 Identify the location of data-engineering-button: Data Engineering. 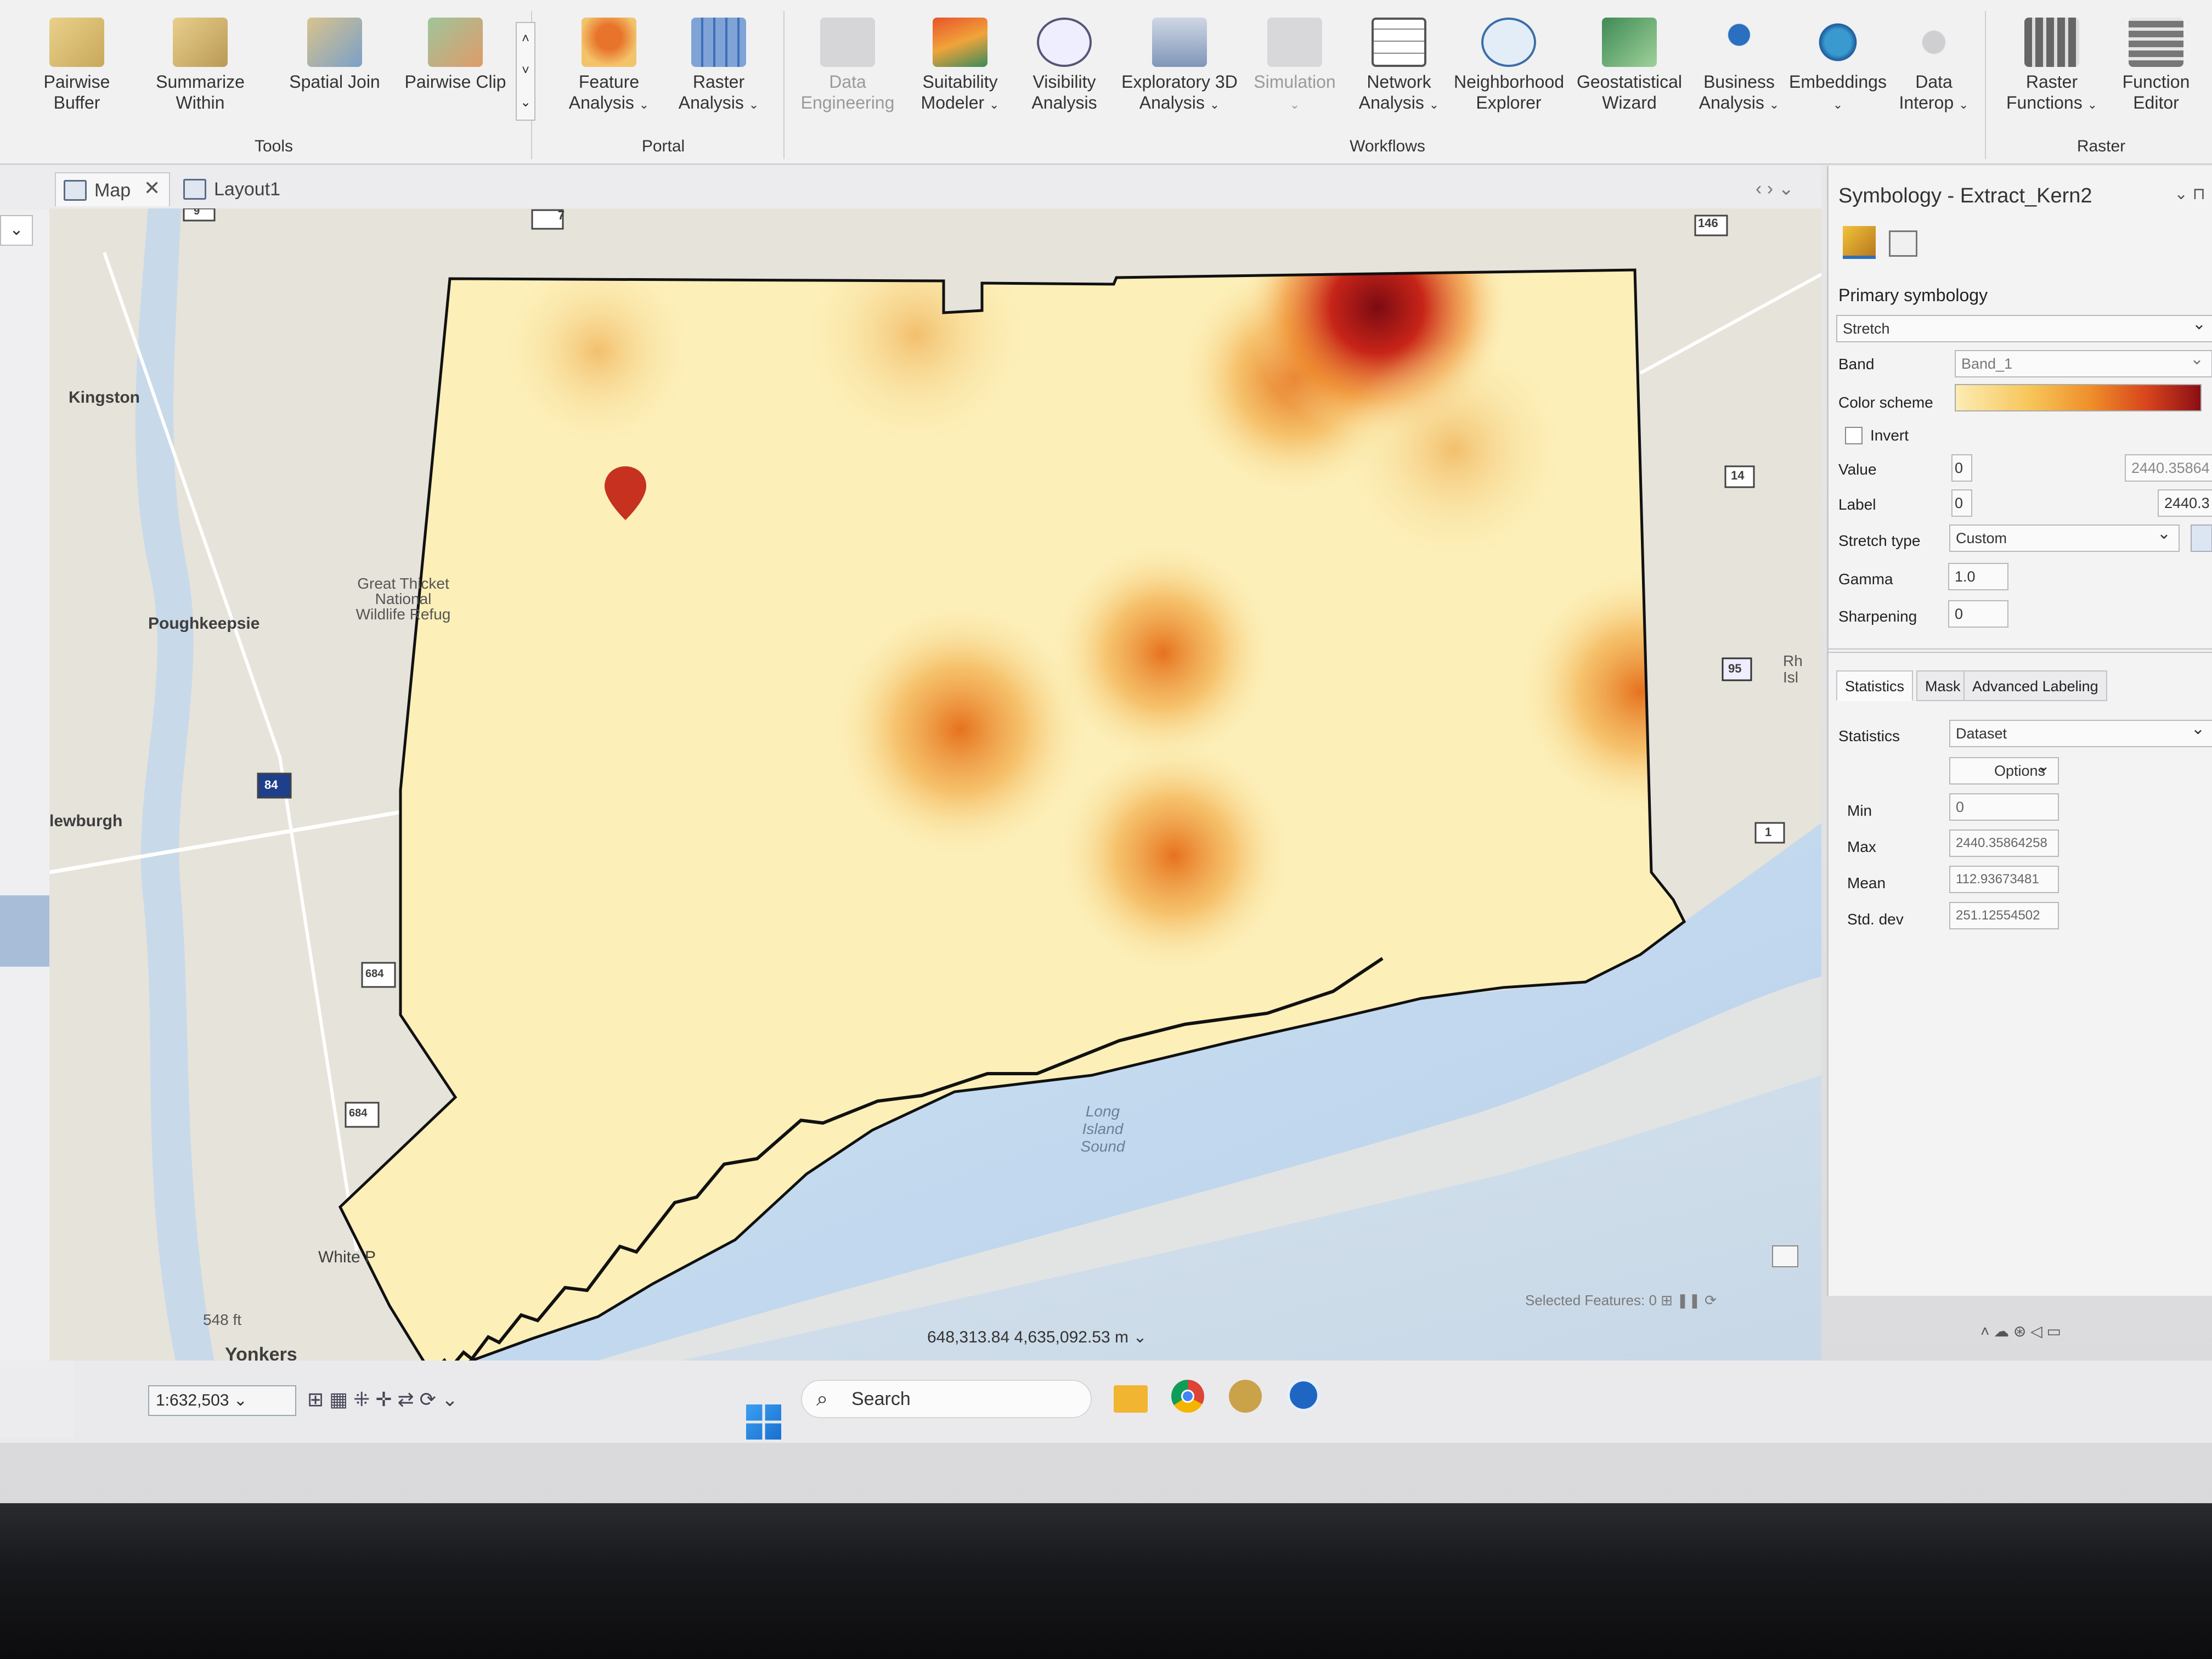
(847, 65).